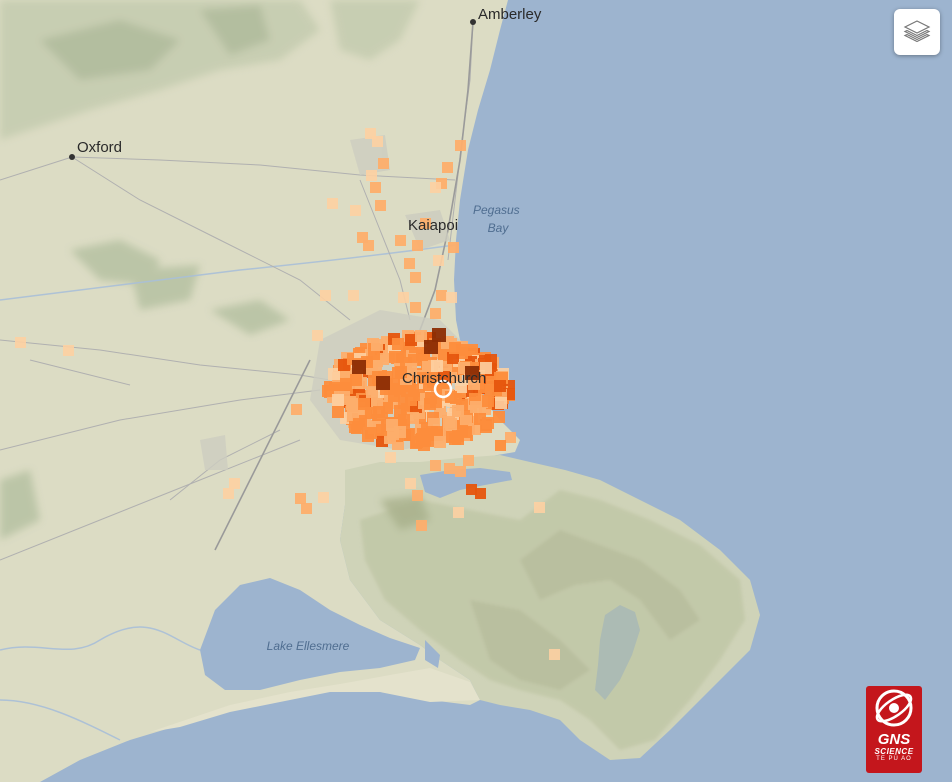 This screenshot has height=782, width=952. Describe the element at coordinates (894, 708) in the screenshot. I see `logo-emblem` at that location.